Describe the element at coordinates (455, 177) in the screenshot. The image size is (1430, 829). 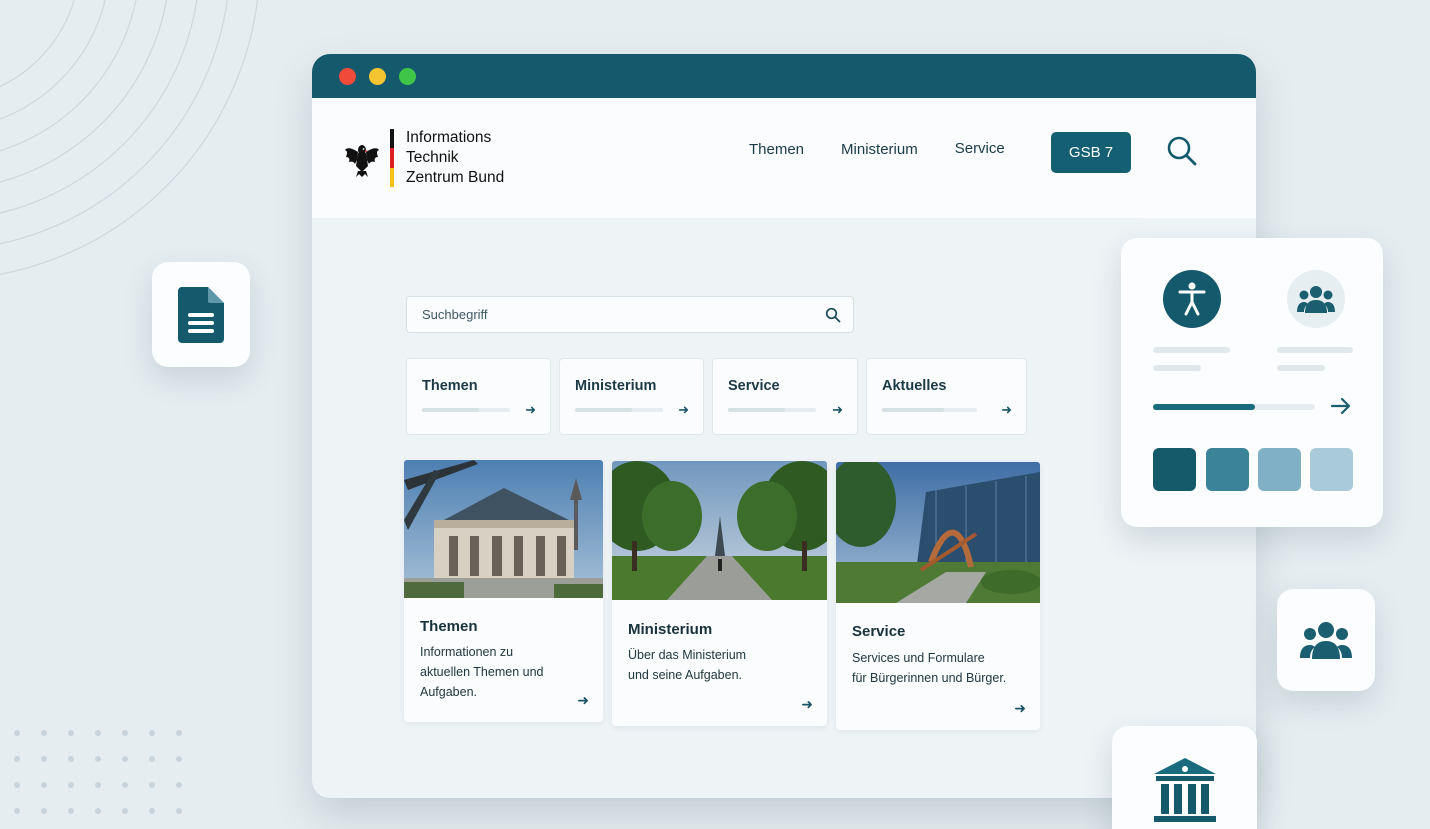
I see `logo-line-3: Zentrum Bund` at that location.